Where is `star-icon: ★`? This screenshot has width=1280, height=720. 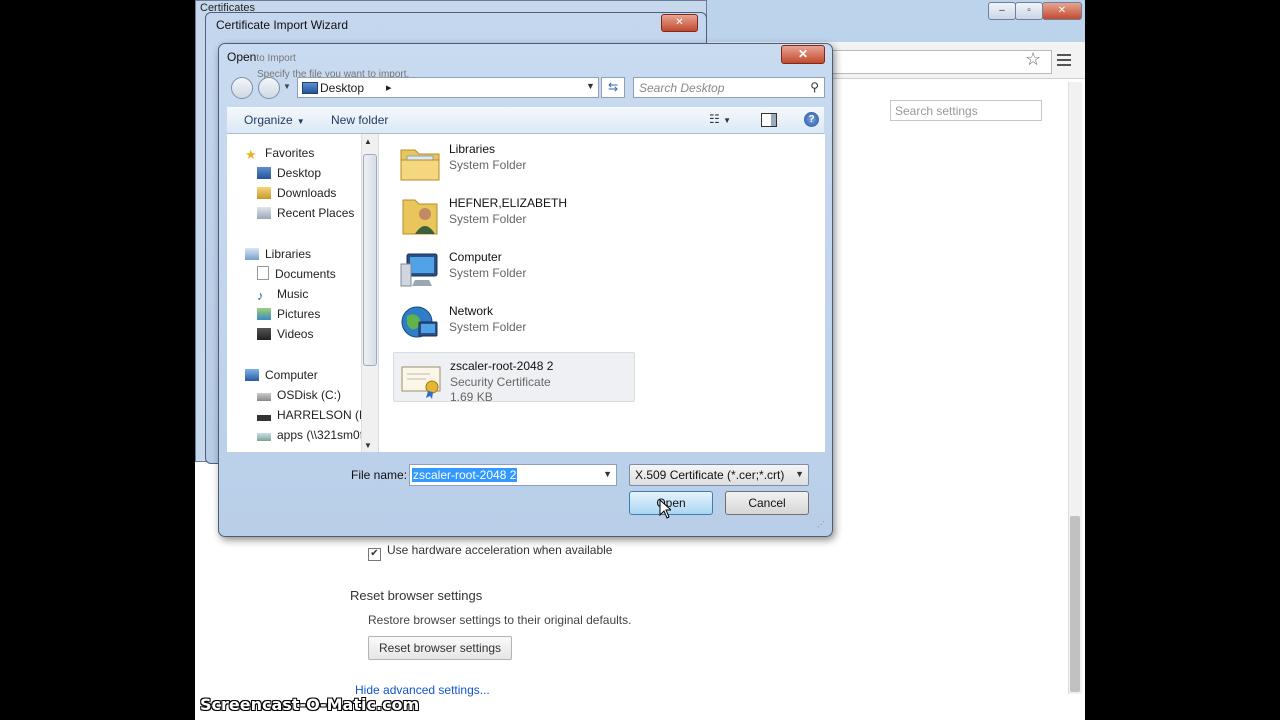 star-icon: ★ is located at coordinates (251, 154).